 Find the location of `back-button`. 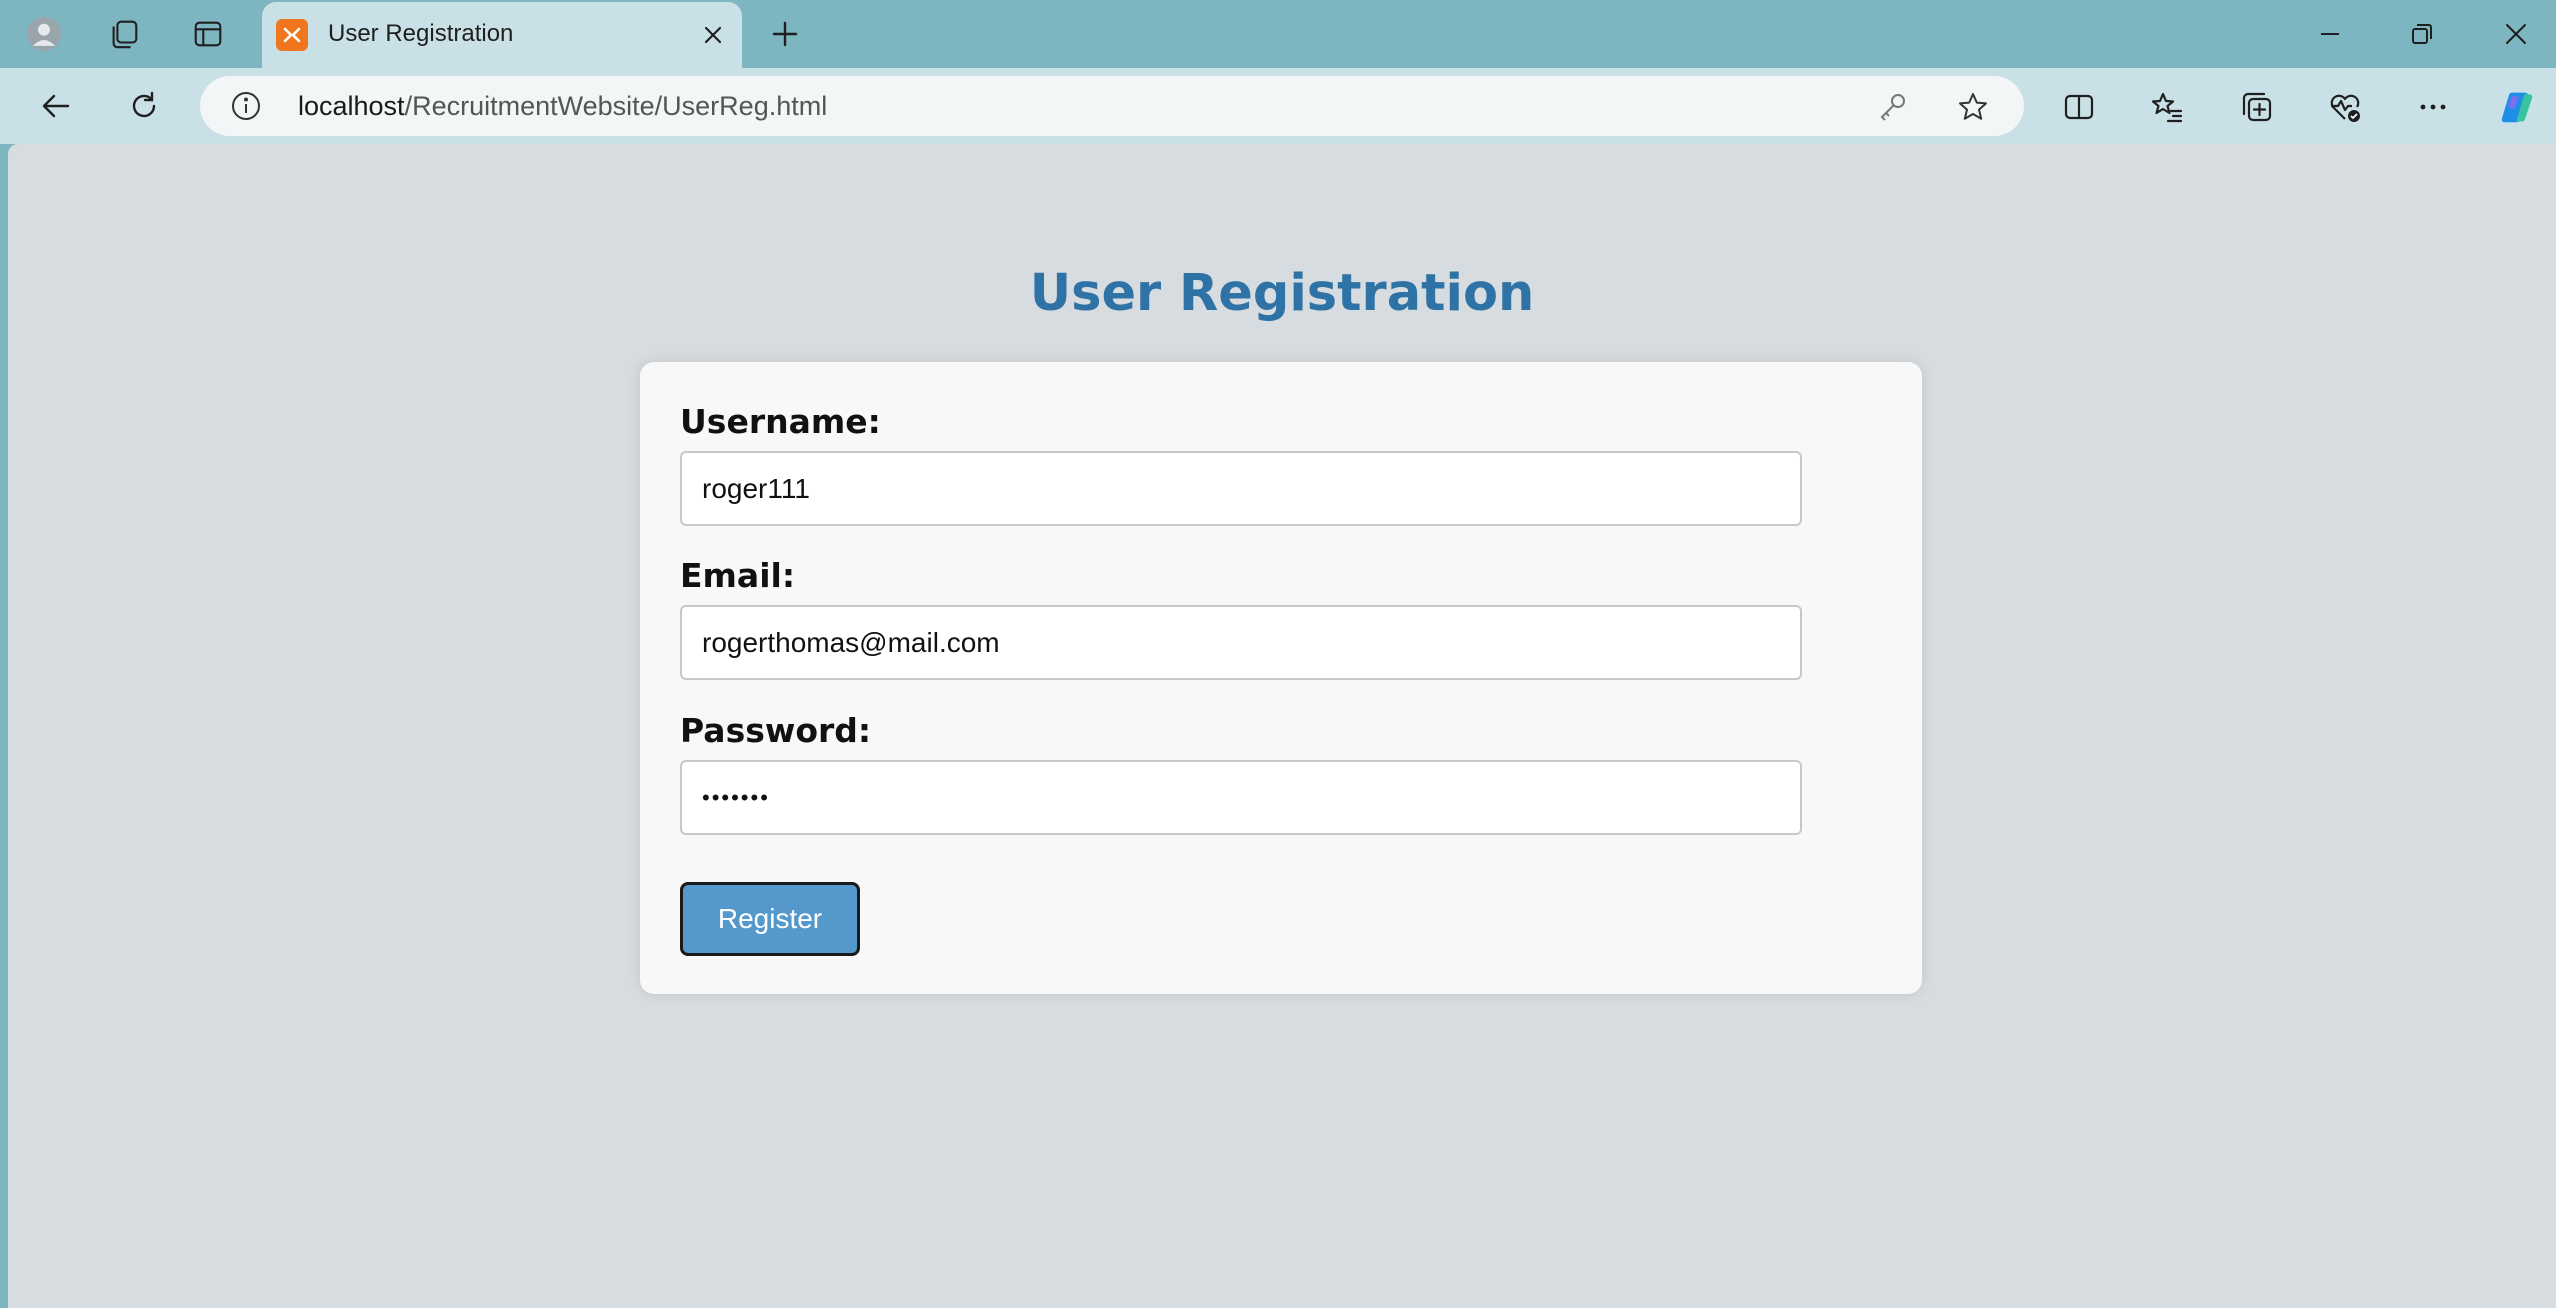

back-button is located at coordinates (56, 106).